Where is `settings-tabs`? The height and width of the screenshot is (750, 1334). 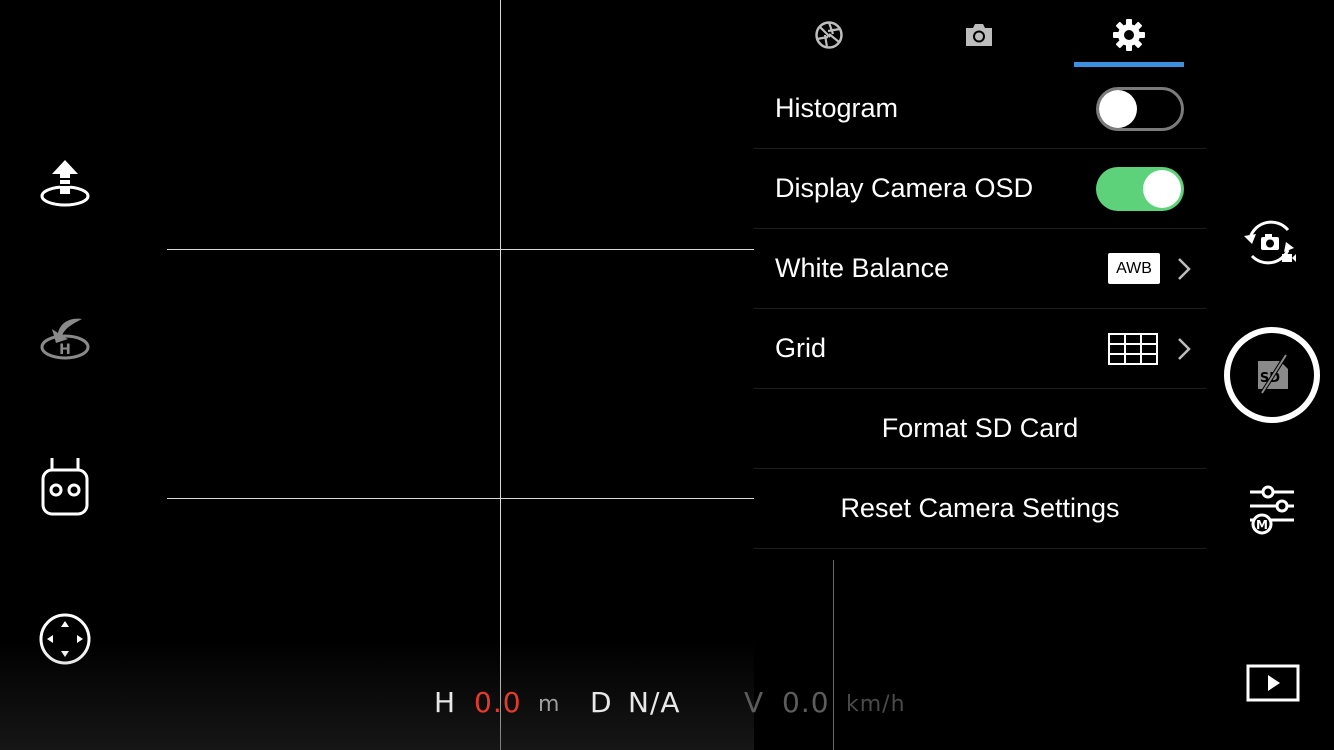 settings-tabs is located at coordinates (980, 35).